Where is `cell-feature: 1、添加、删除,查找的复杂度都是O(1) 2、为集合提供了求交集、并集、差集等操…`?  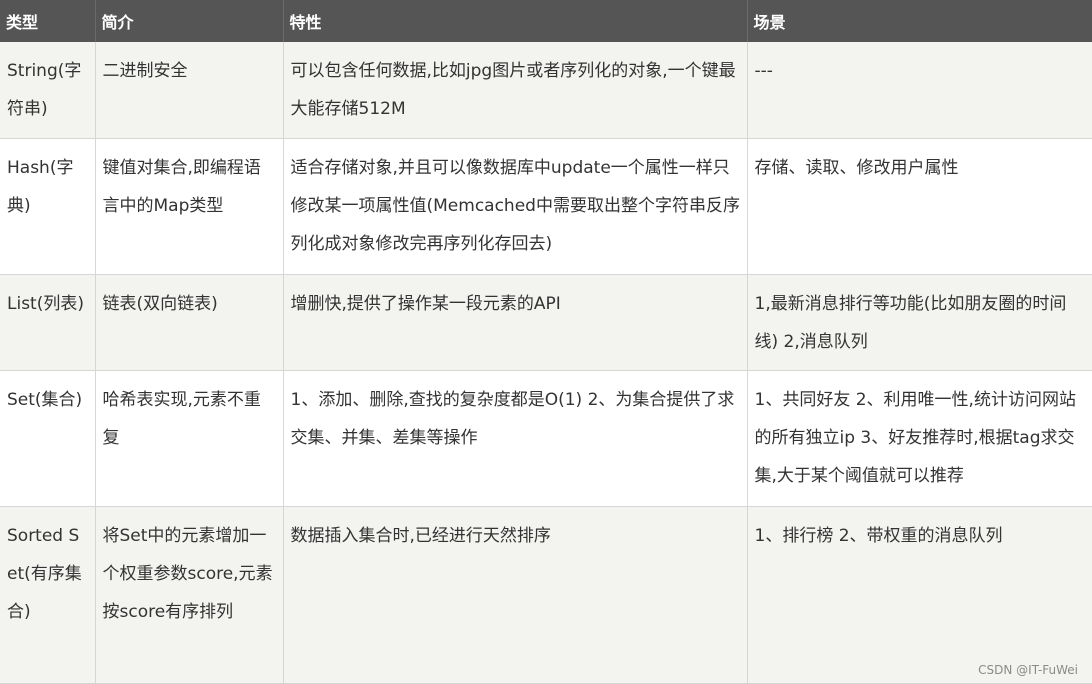 cell-feature: 1、添加、删除,查找的复杂度都是O(1) 2、为集合提供了求交集、并集、差集等操… is located at coordinates (515, 438).